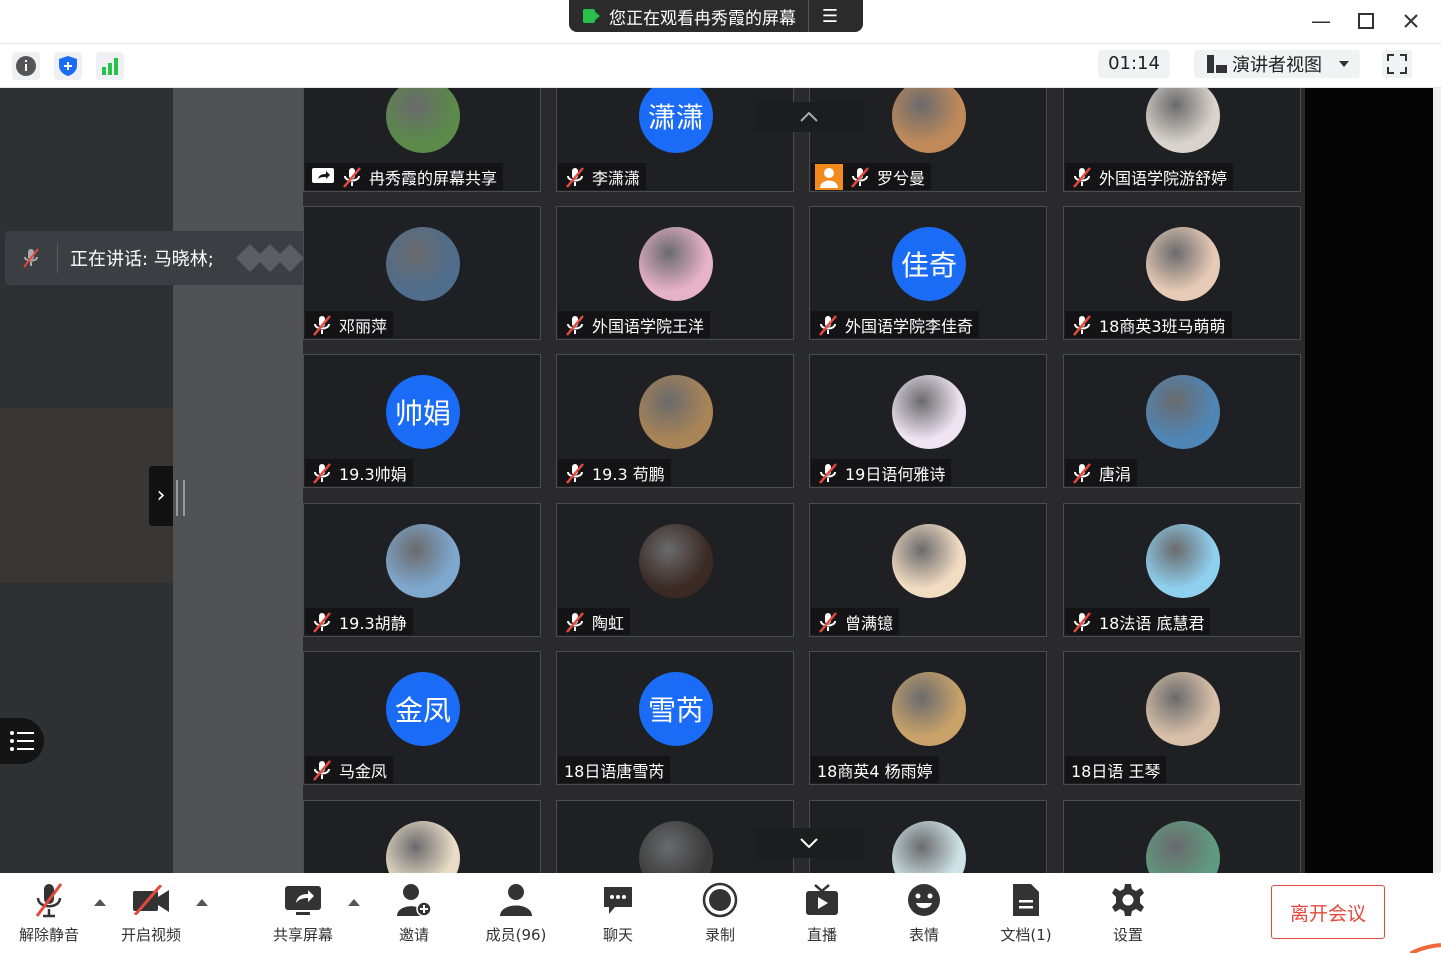  What do you see at coordinates (928, 718) in the screenshot?
I see `participant-tile: 18商英4 杨雨婷` at bounding box center [928, 718].